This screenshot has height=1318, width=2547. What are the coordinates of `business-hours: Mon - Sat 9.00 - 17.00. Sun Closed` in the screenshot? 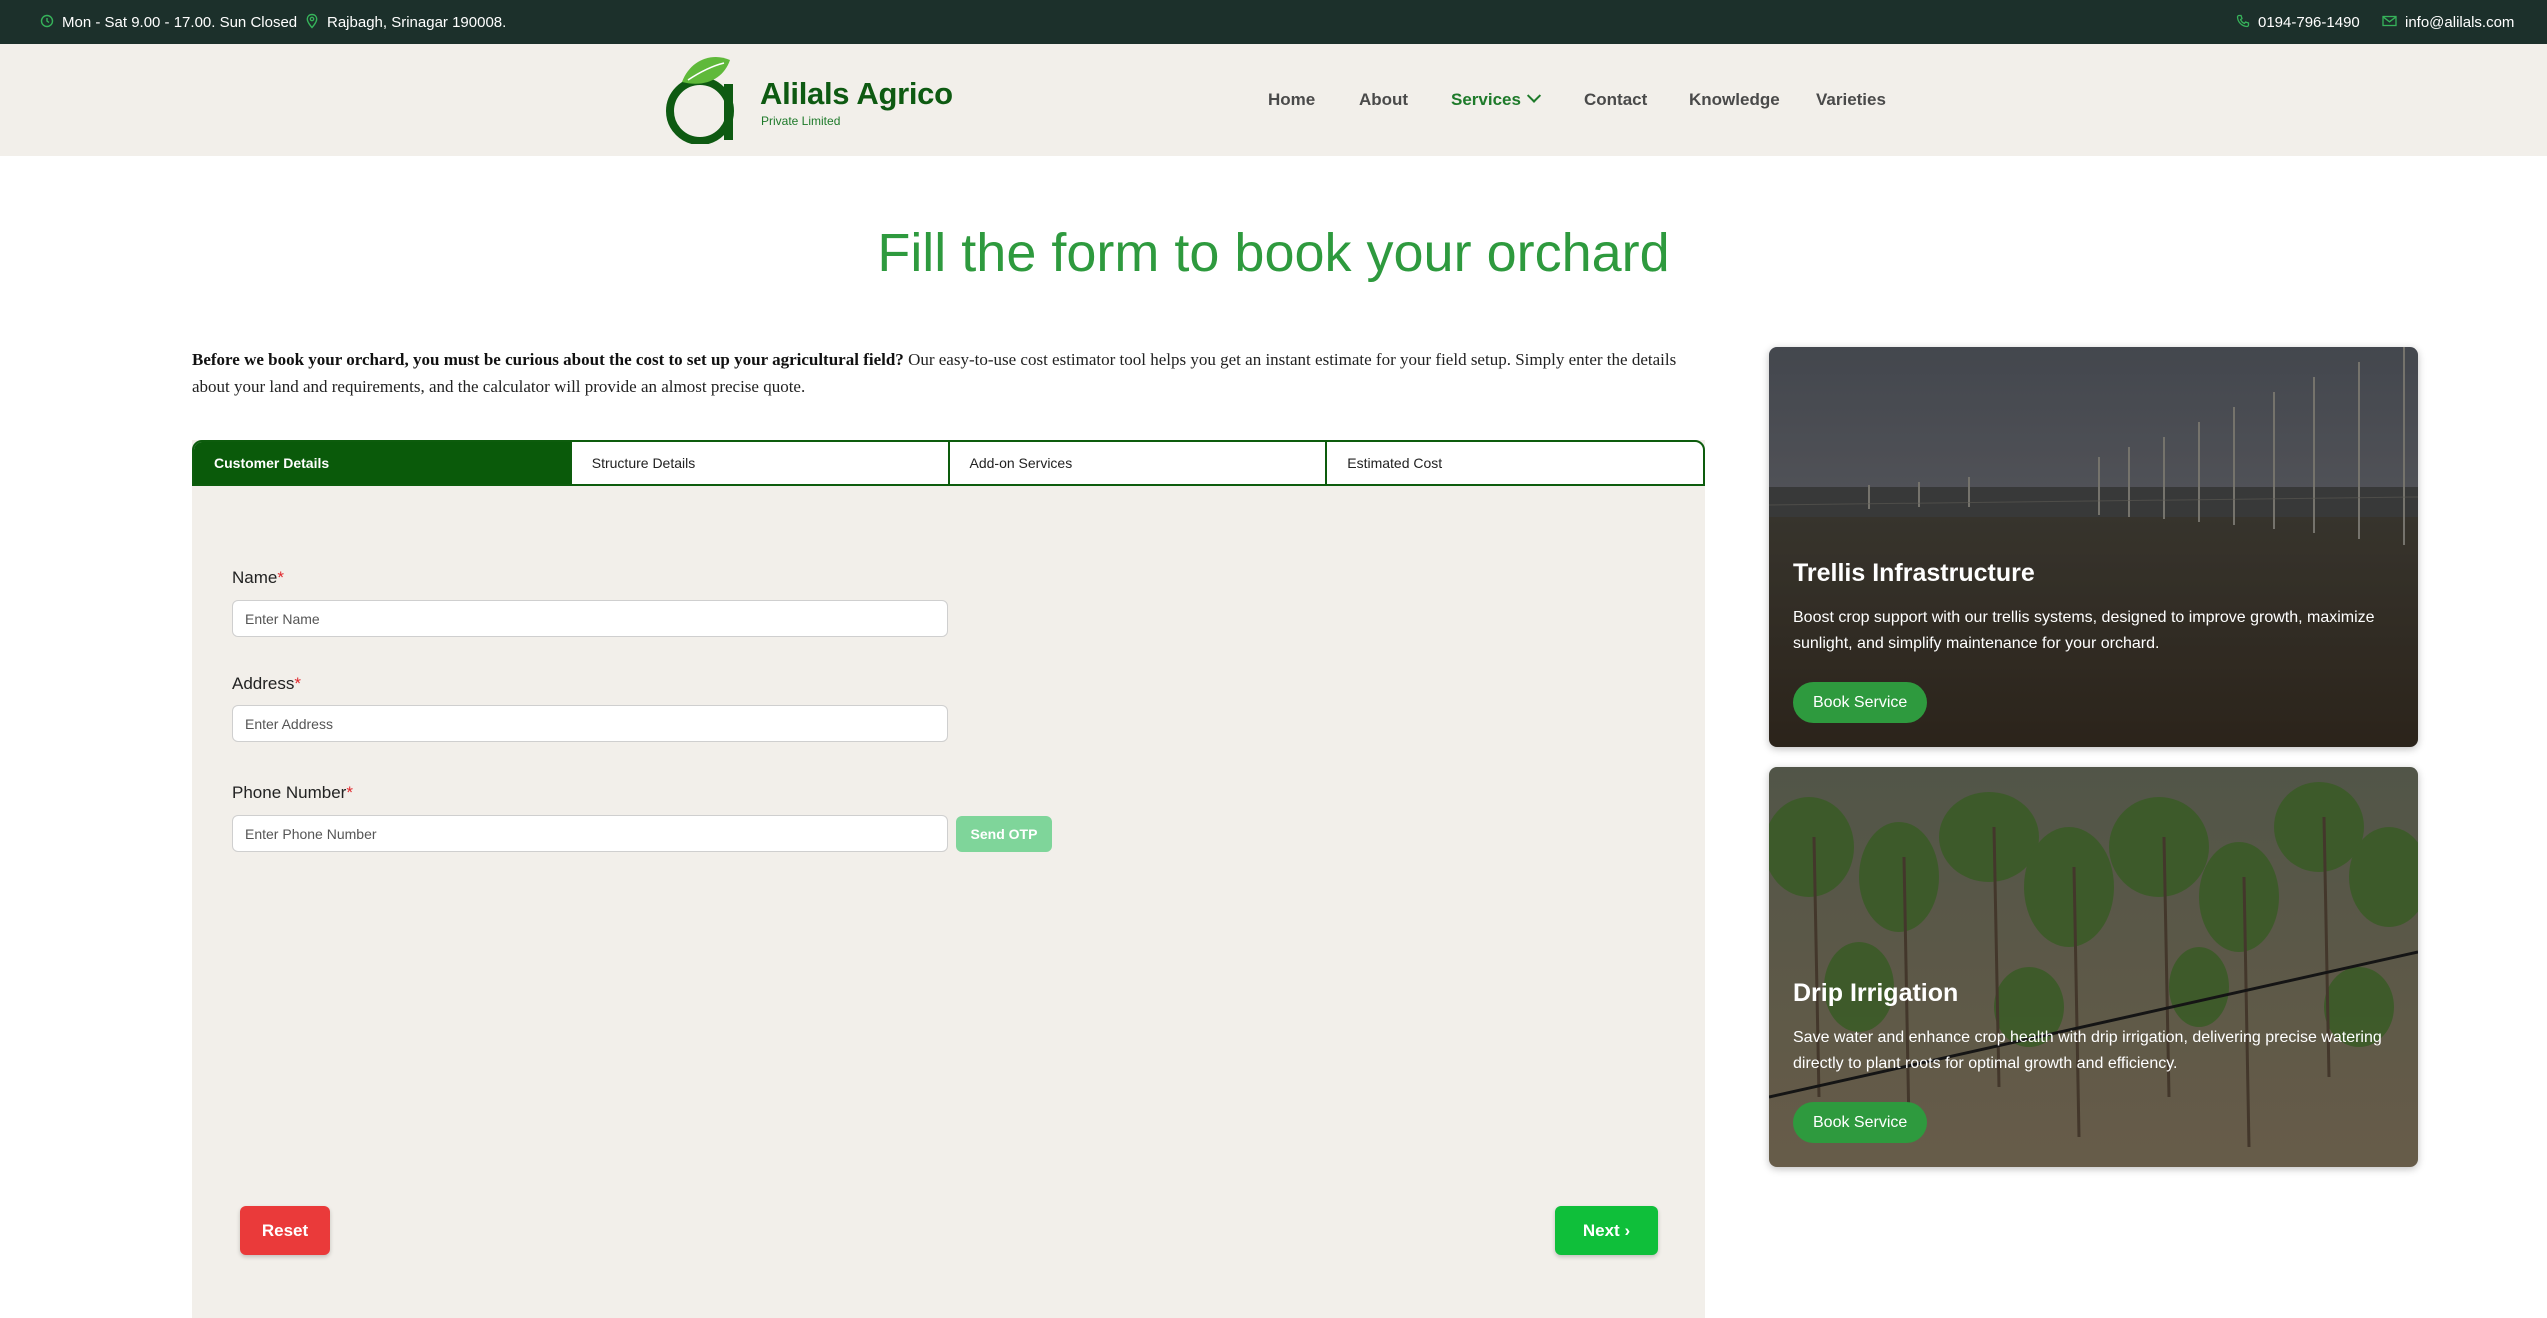 It's located at (168, 22).